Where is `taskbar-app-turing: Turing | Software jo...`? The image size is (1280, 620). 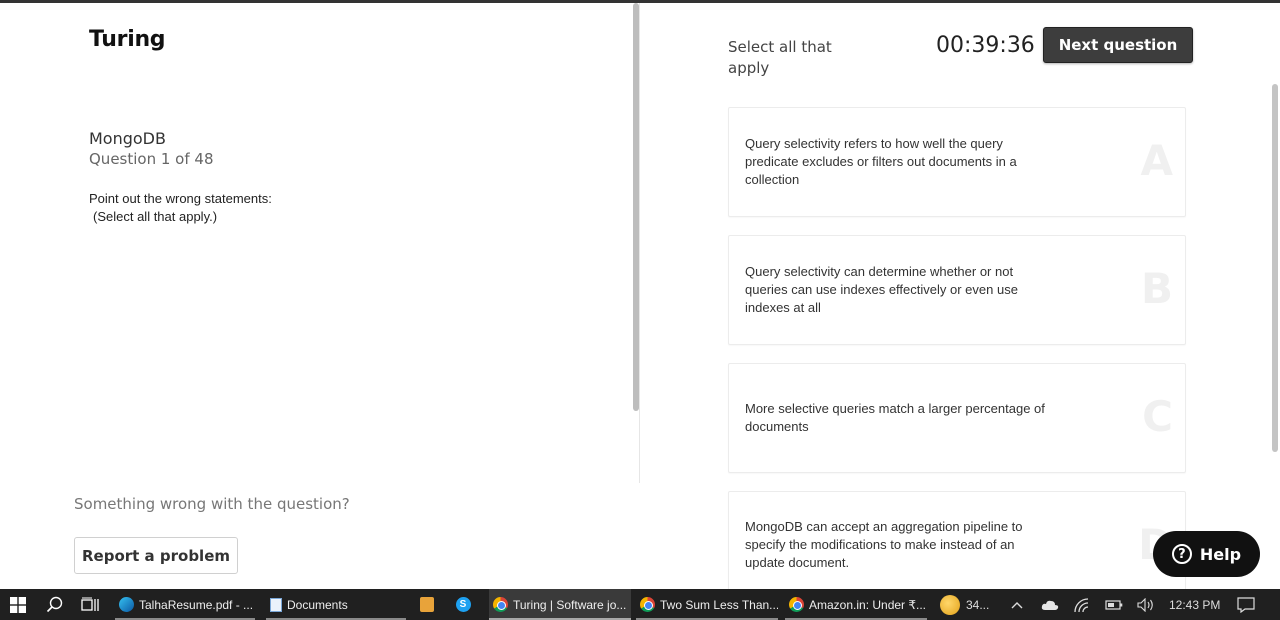 taskbar-app-turing: Turing | Software jo... is located at coordinates (560, 604).